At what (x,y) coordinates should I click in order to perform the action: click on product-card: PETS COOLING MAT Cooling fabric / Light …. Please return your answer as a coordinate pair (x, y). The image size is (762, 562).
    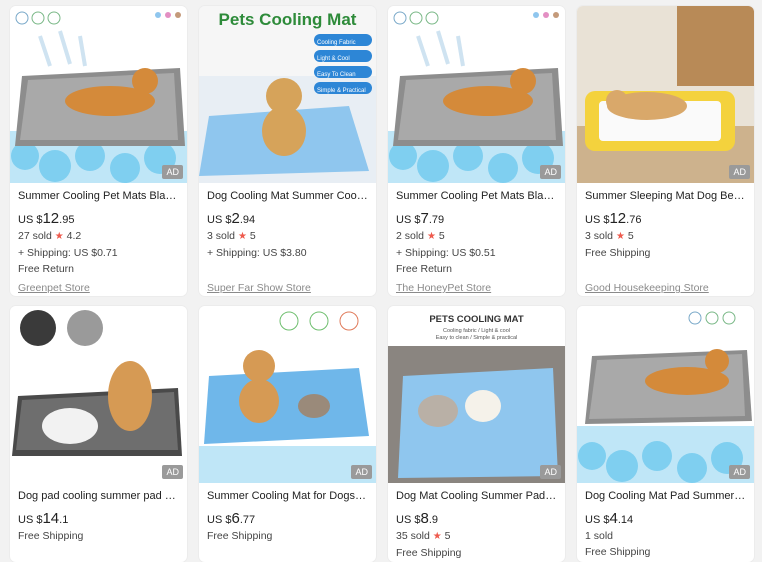
    Looking at the image, I should click on (476, 434).